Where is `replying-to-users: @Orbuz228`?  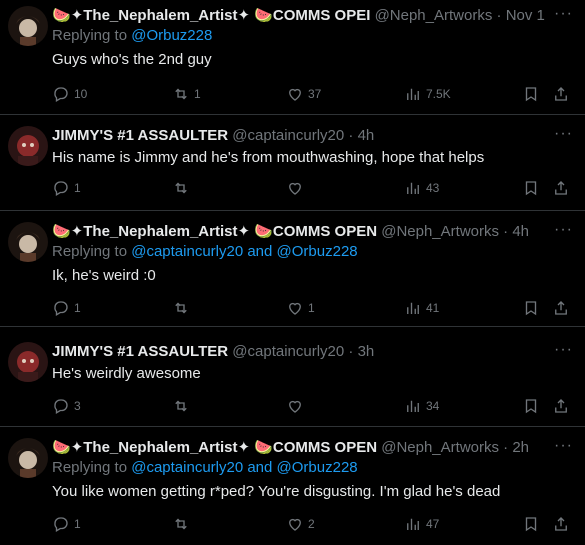
replying-to-users: @Orbuz228 is located at coordinates (171, 35).